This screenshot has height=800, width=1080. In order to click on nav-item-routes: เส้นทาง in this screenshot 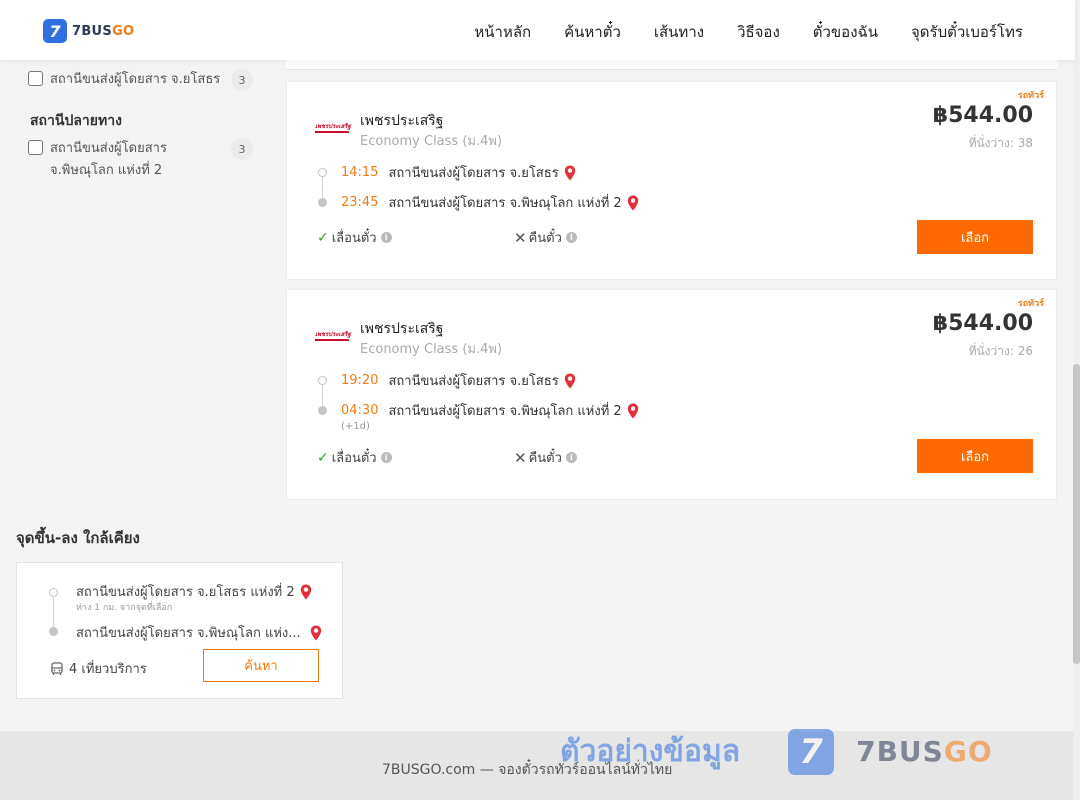, I will do `click(679, 32)`.